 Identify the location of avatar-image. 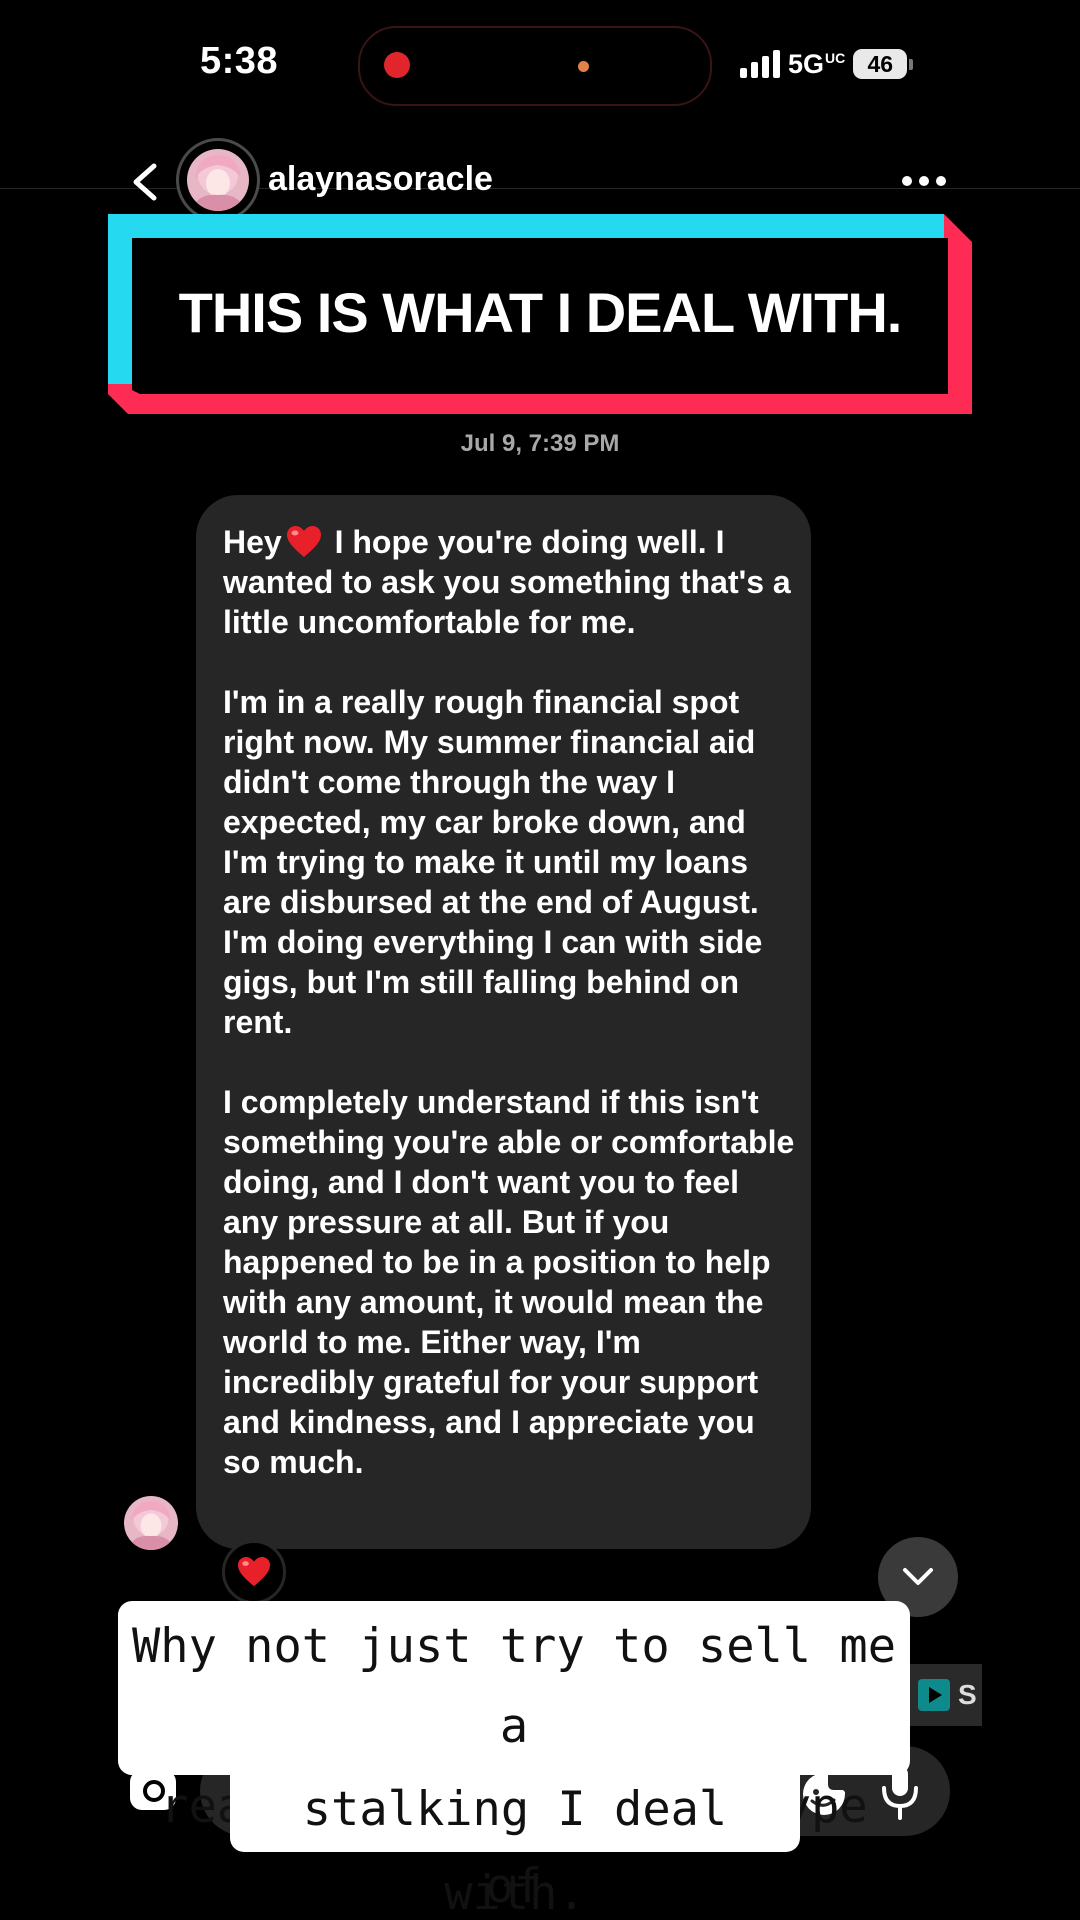
(218, 180).